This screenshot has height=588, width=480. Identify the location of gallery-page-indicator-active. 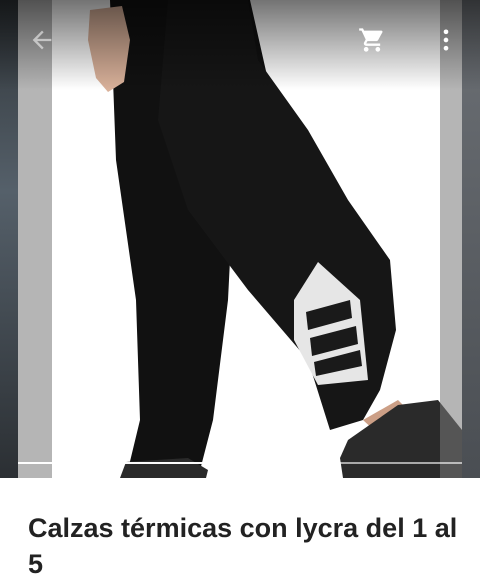
(129, 463).